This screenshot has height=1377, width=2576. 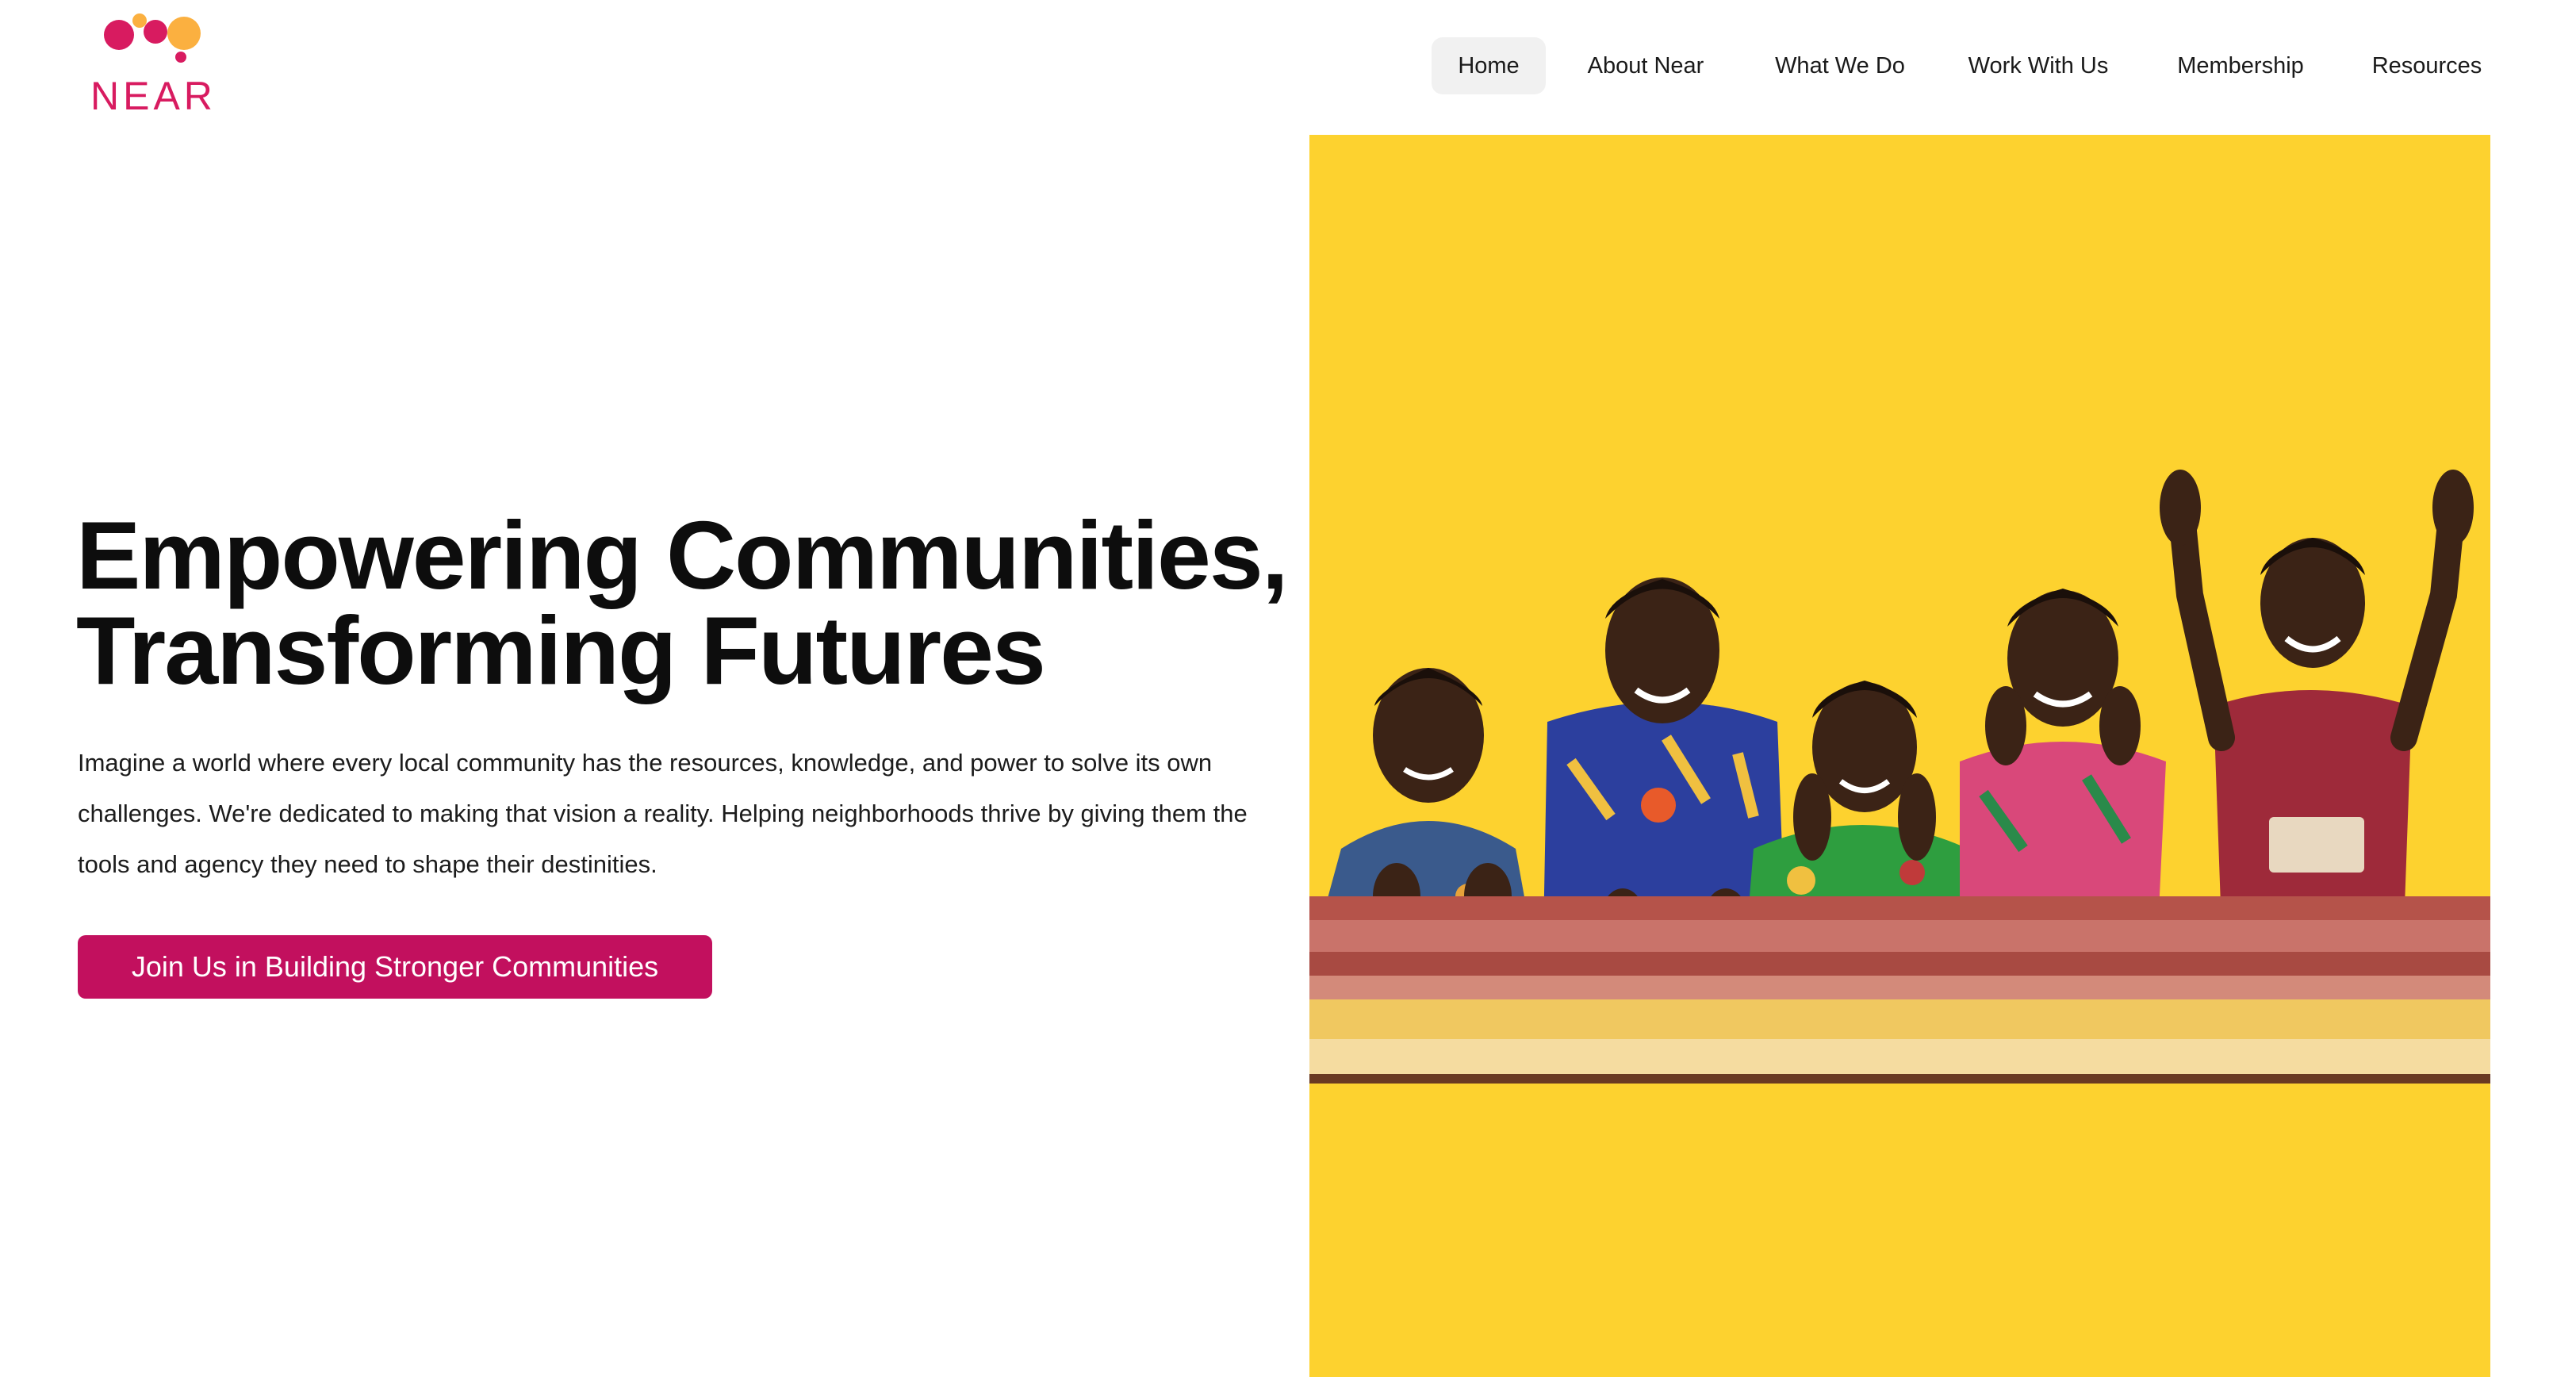 I want to click on hero-title-line-2: Transforming Futures, so click(x=561, y=650).